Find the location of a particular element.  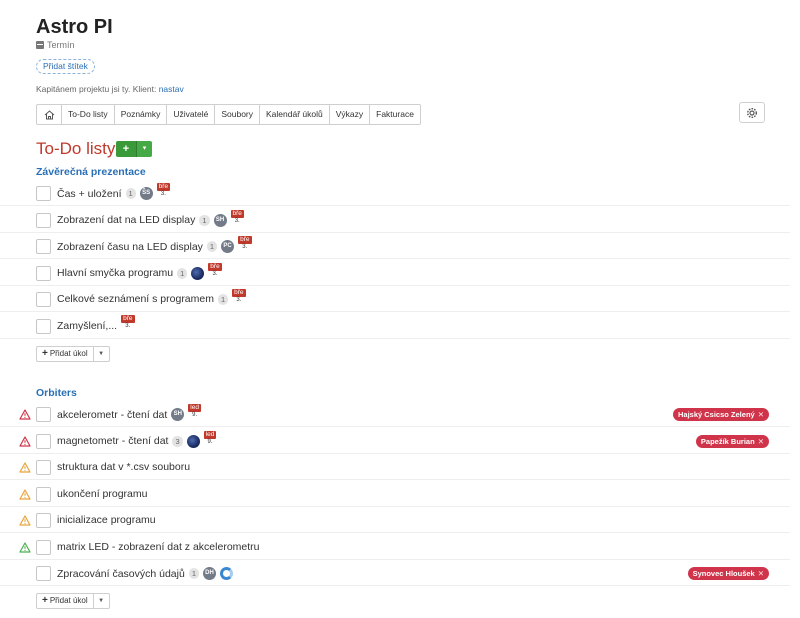

assignee-tag: Synovec Hloušek ✕ is located at coordinates (728, 573).